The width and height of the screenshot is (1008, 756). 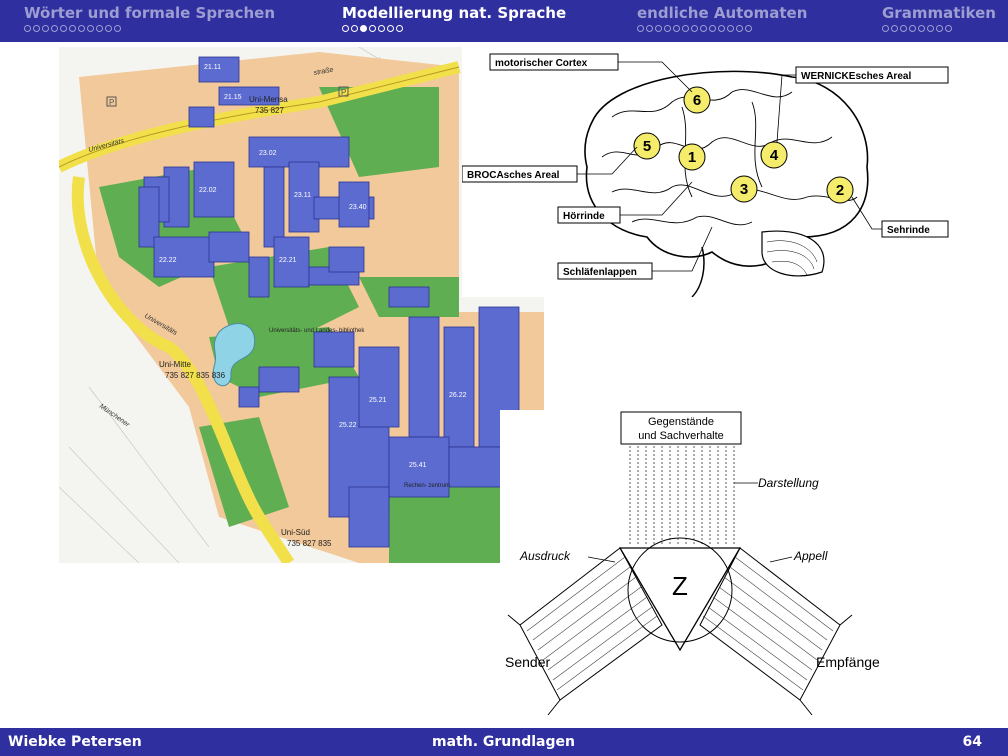 I want to click on brain-area-1: 1, so click(x=692, y=157).